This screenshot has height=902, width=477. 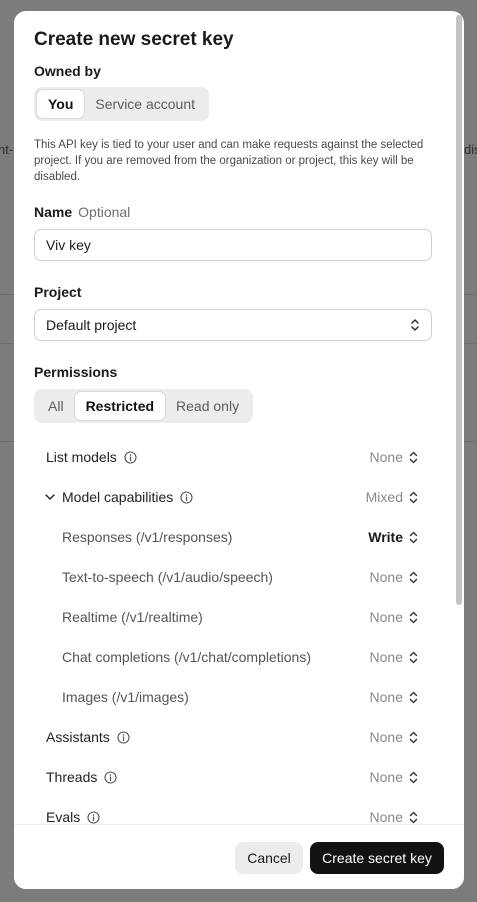 What do you see at coordinates (125, 697) in the screenshot?
I see `permission-label: Images (/v1/images)` at bounding box center [125, 697].